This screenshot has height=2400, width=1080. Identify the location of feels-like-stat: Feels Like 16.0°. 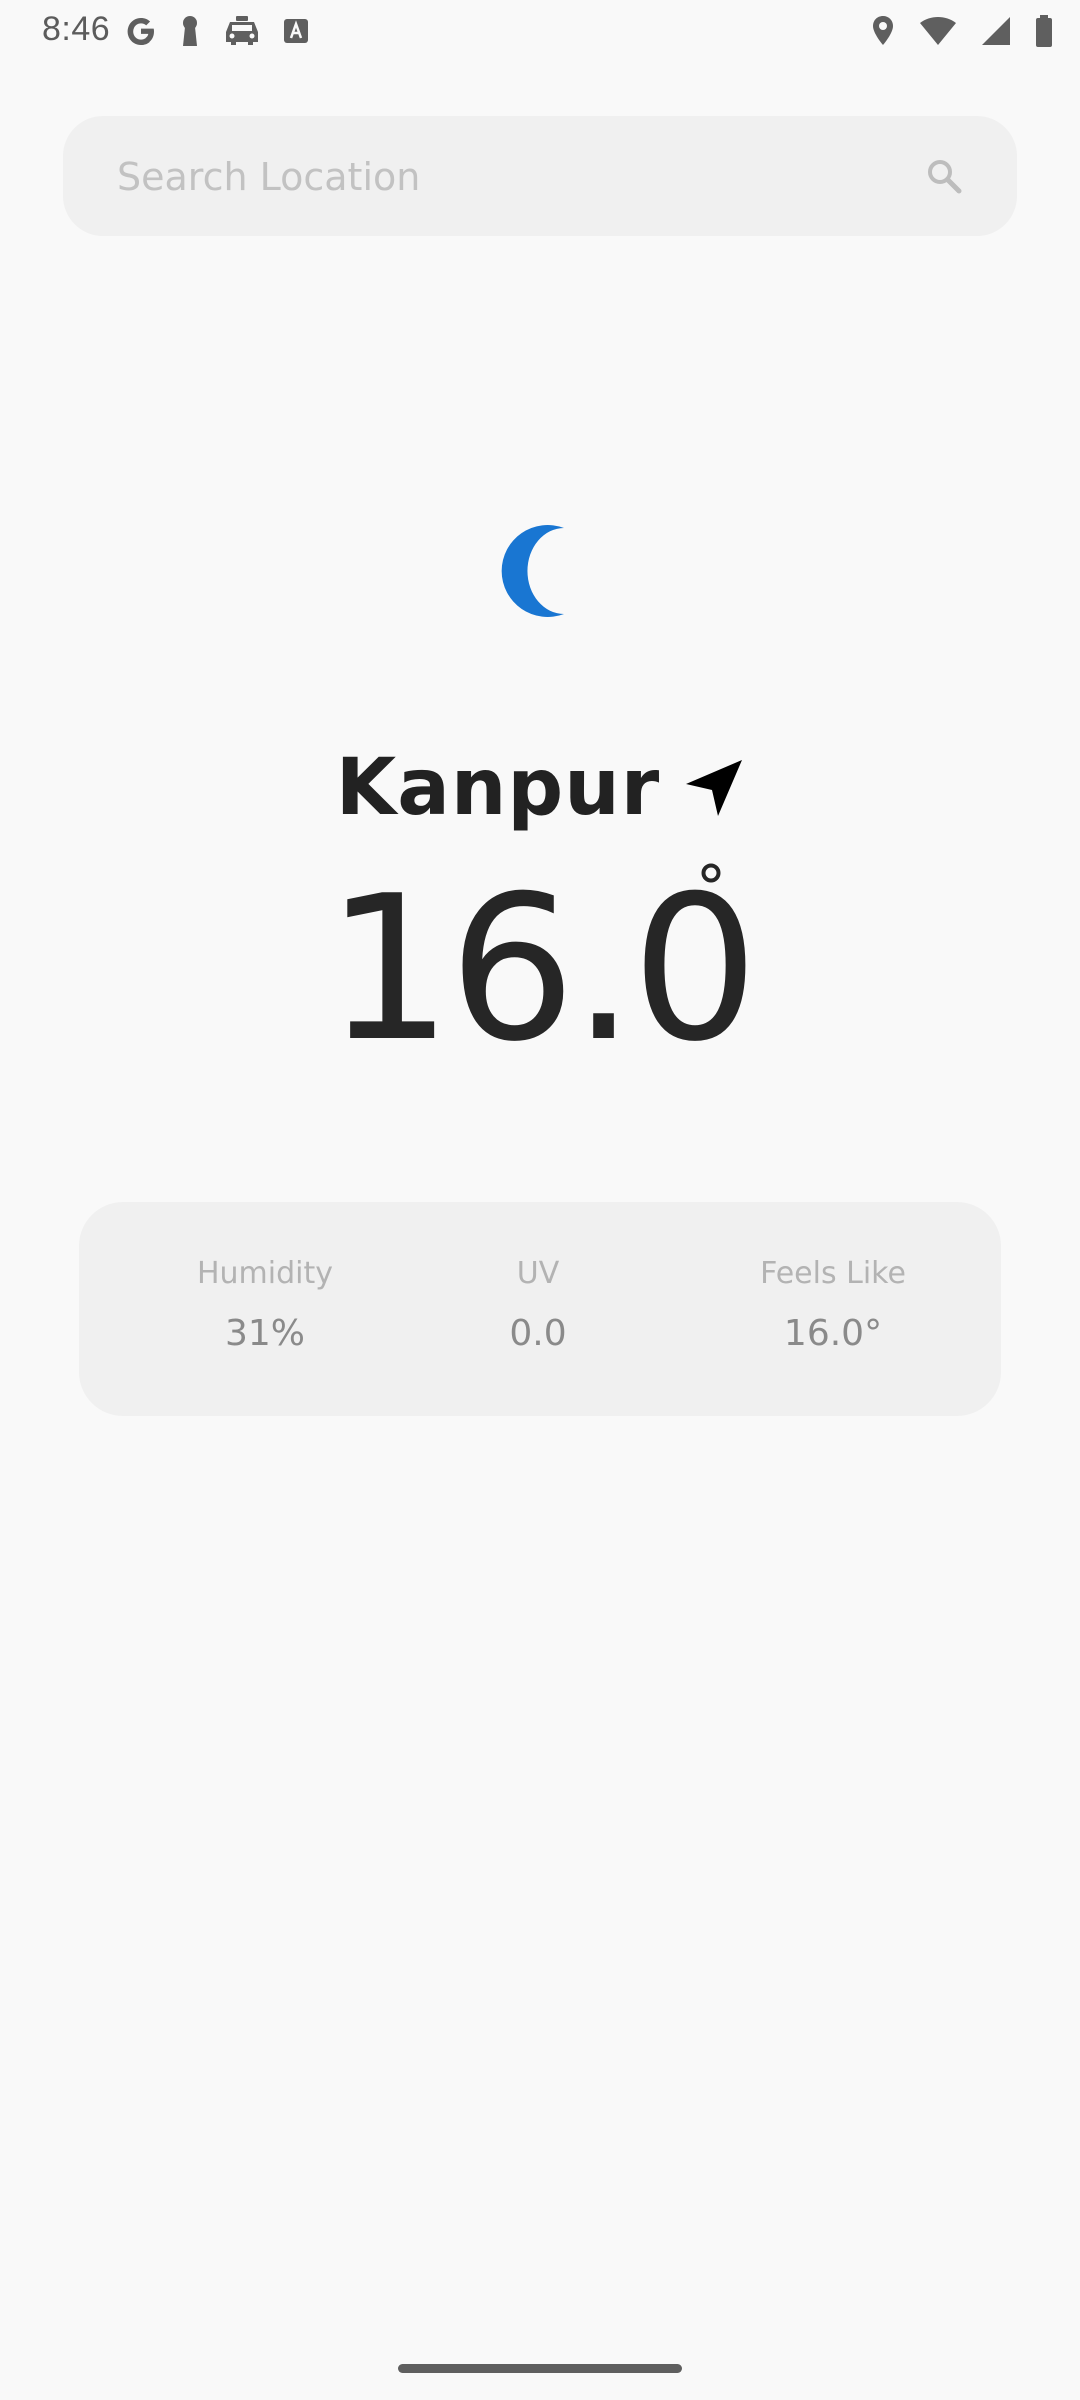
(833, 1305).